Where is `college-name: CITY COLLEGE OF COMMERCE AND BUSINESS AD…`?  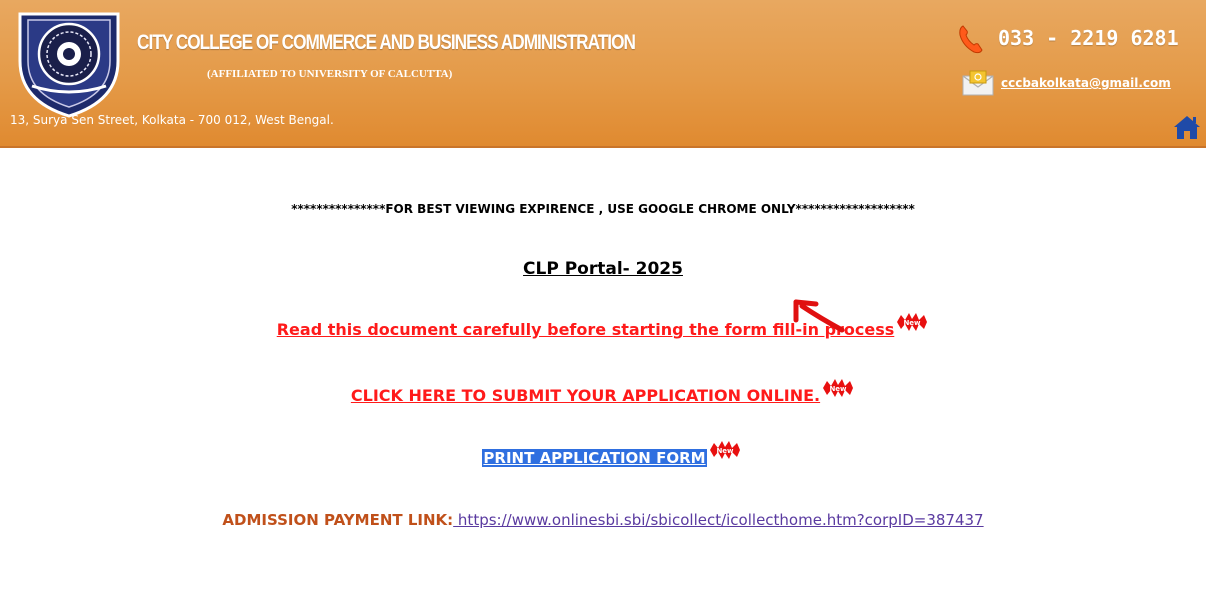
college-name: CITY COLLEGE OF COMMERCE AND BUSINESS AD… is located at coordinates (386, 42).